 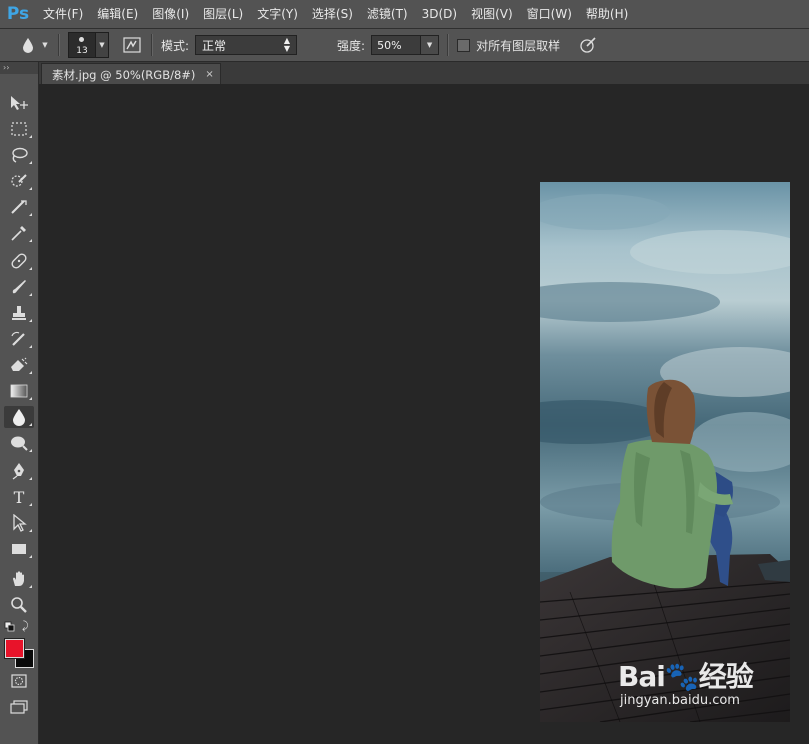 I want to click on sample-all-layers-checkbox, so click(x=464, y=45).